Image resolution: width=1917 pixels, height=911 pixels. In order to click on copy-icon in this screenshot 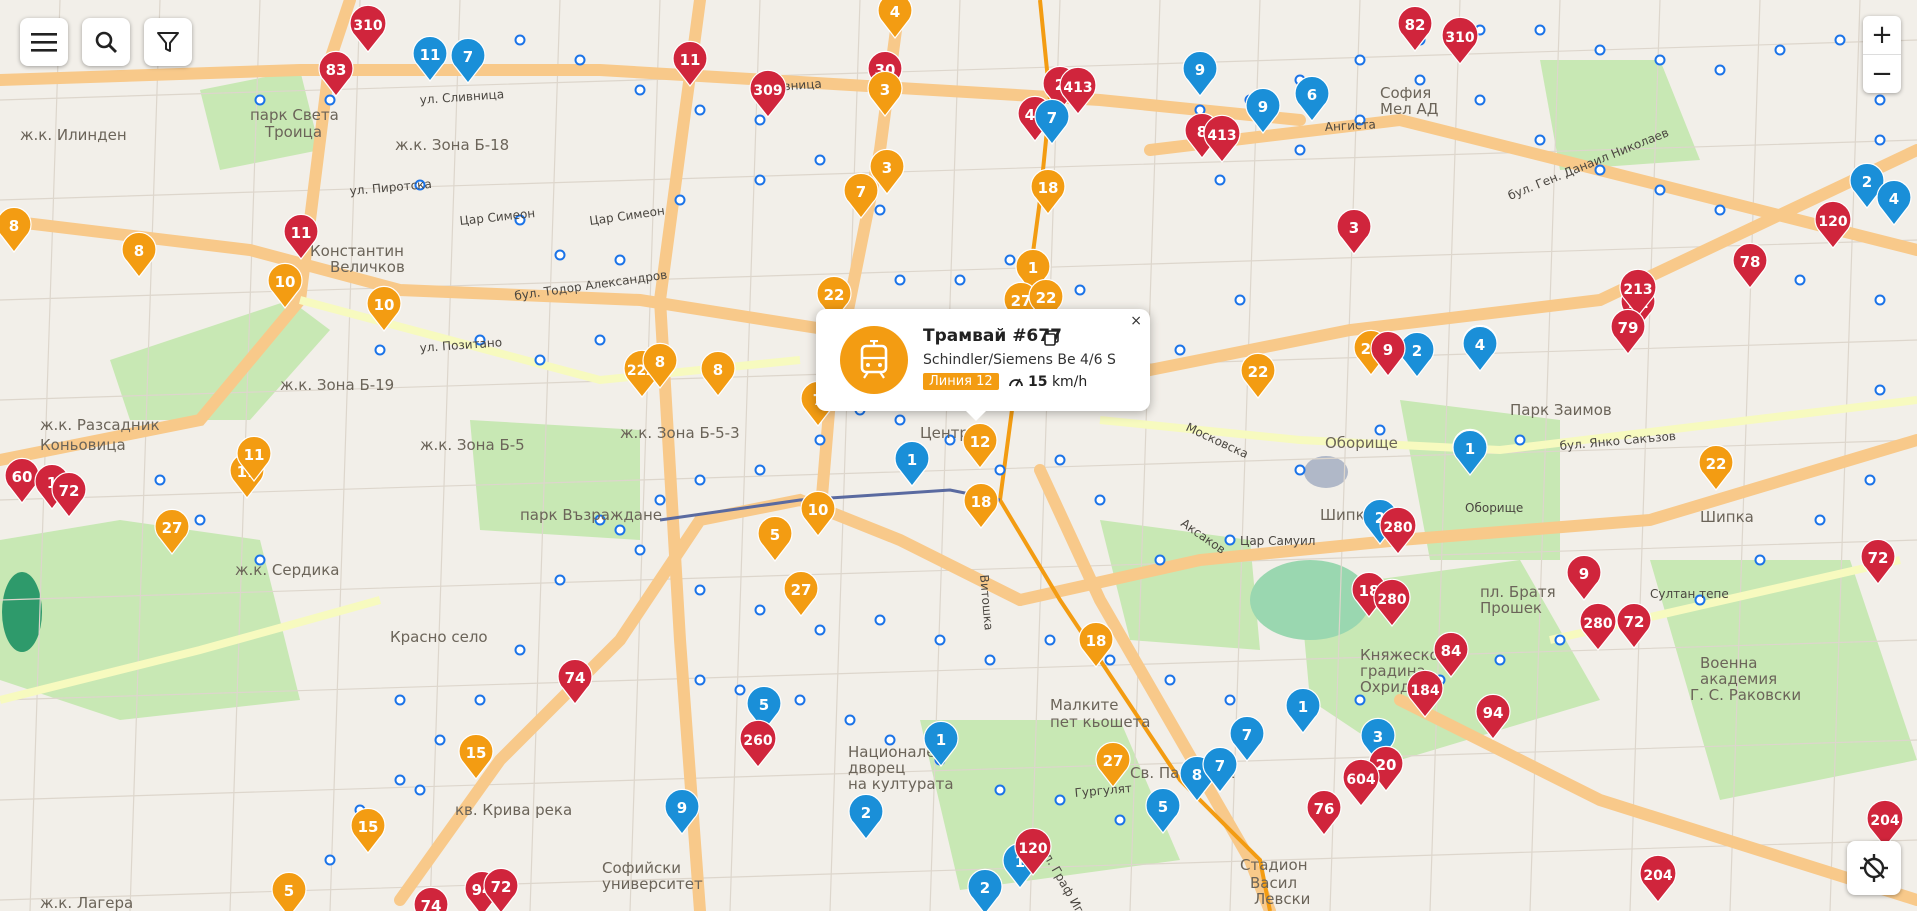, I will do `click(1052, 338)`.